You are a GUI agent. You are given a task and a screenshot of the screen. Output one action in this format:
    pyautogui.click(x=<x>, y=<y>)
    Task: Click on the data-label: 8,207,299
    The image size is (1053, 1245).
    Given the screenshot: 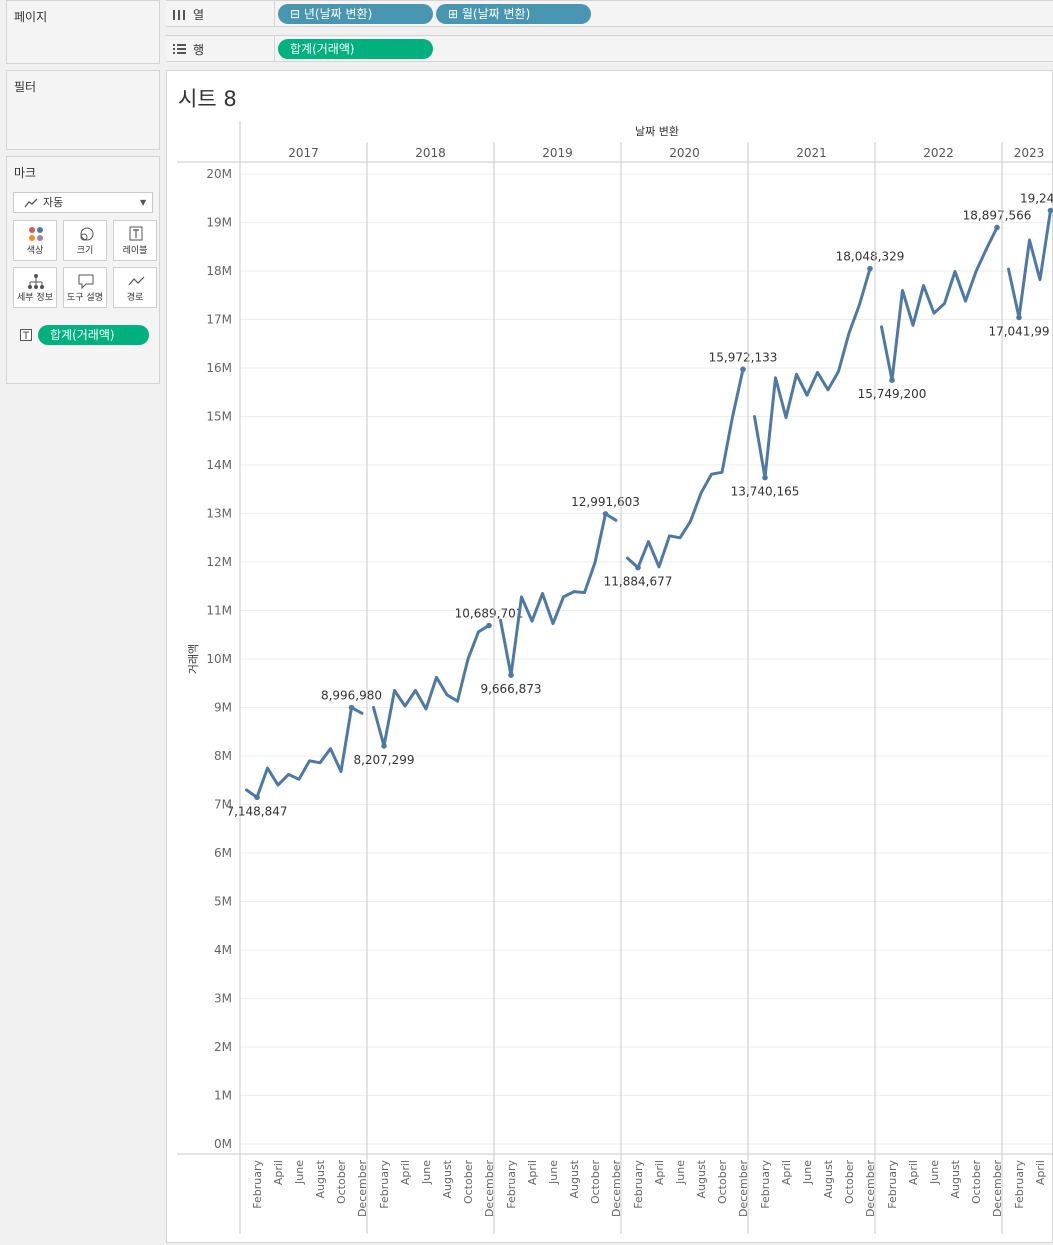 What is the action you would take?
    pyautogui.click(x=383, y=760)
    